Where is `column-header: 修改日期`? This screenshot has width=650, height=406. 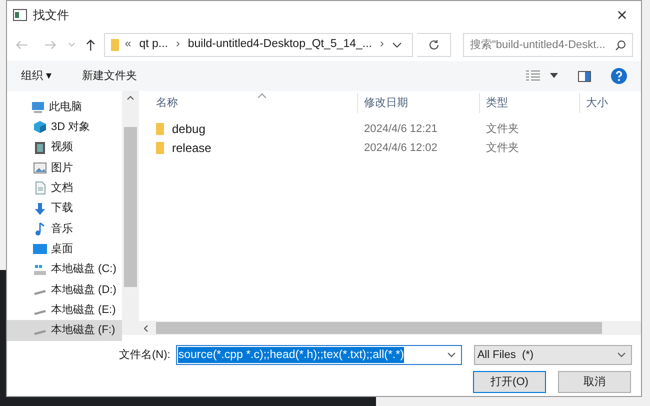 column-header: 修改日期 is located at coordinates (419, 103).